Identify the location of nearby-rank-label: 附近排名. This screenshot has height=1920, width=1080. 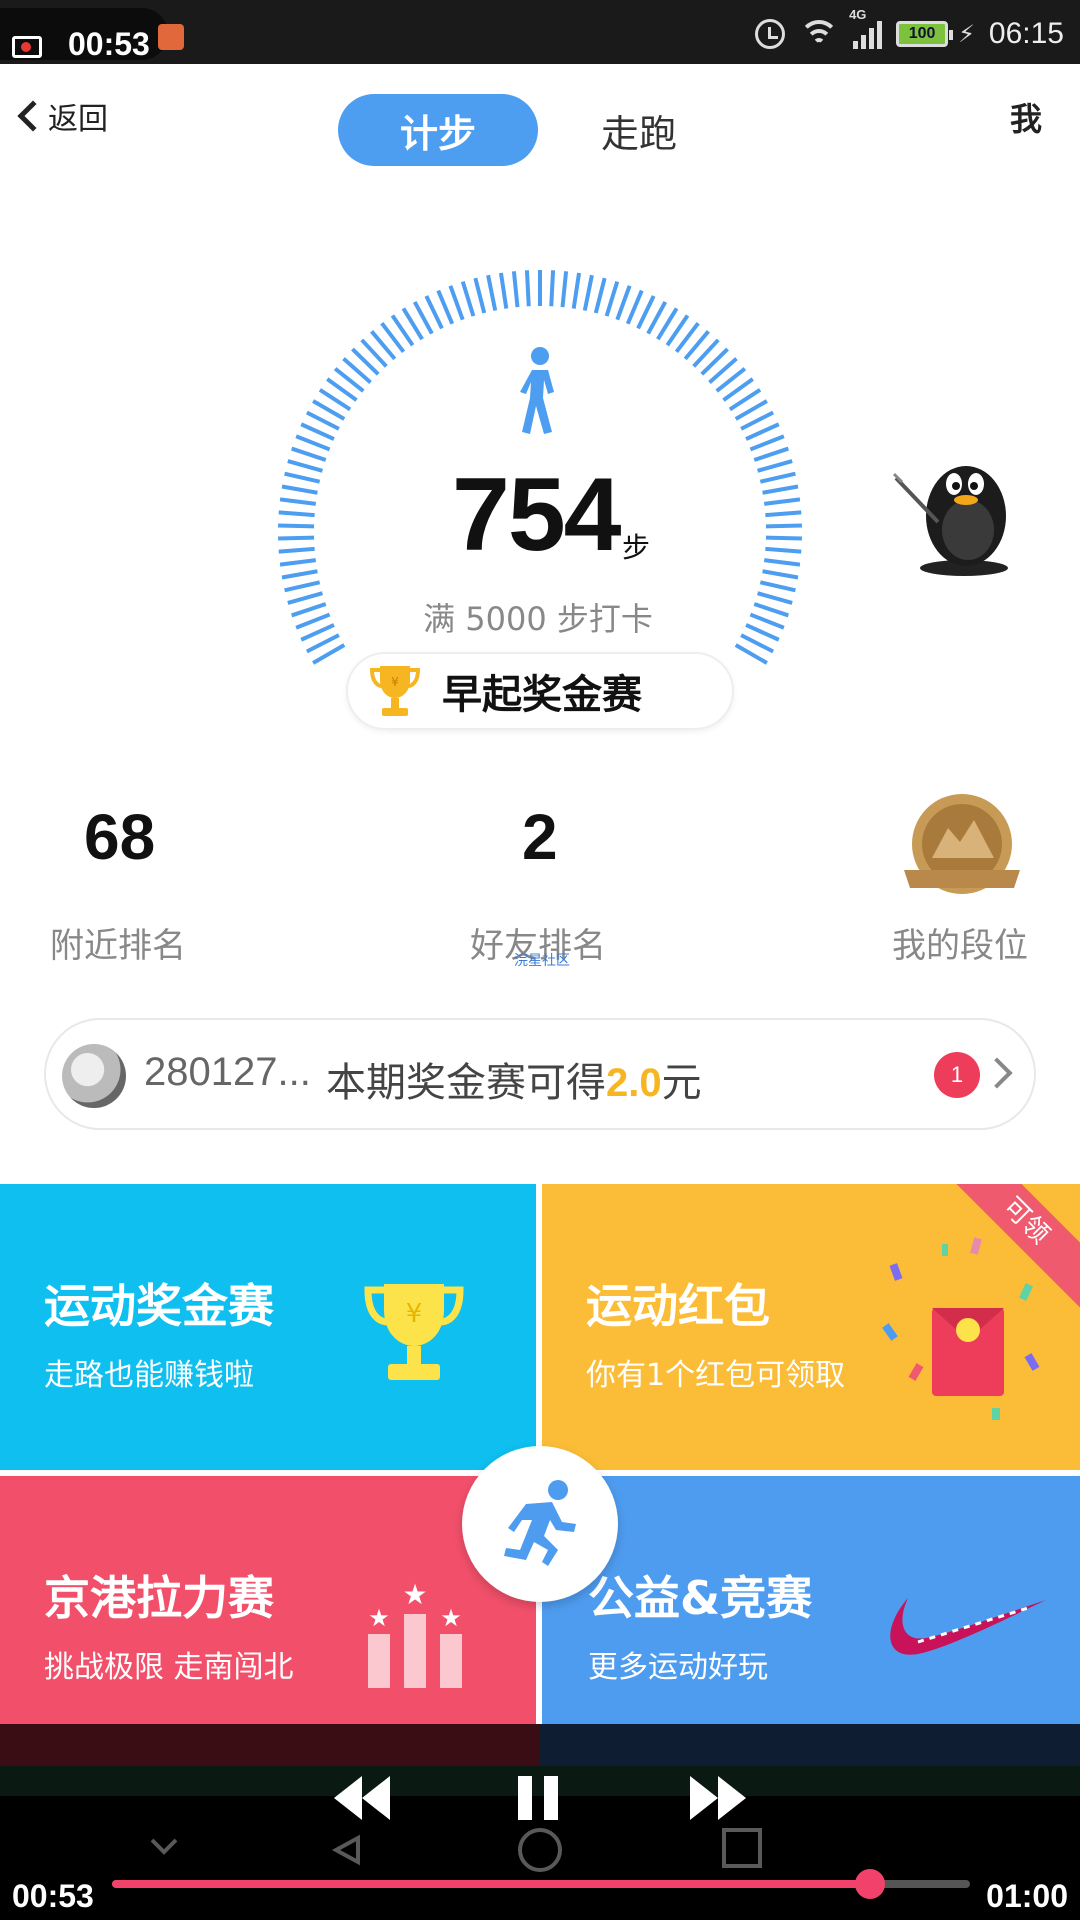
(118, 946).